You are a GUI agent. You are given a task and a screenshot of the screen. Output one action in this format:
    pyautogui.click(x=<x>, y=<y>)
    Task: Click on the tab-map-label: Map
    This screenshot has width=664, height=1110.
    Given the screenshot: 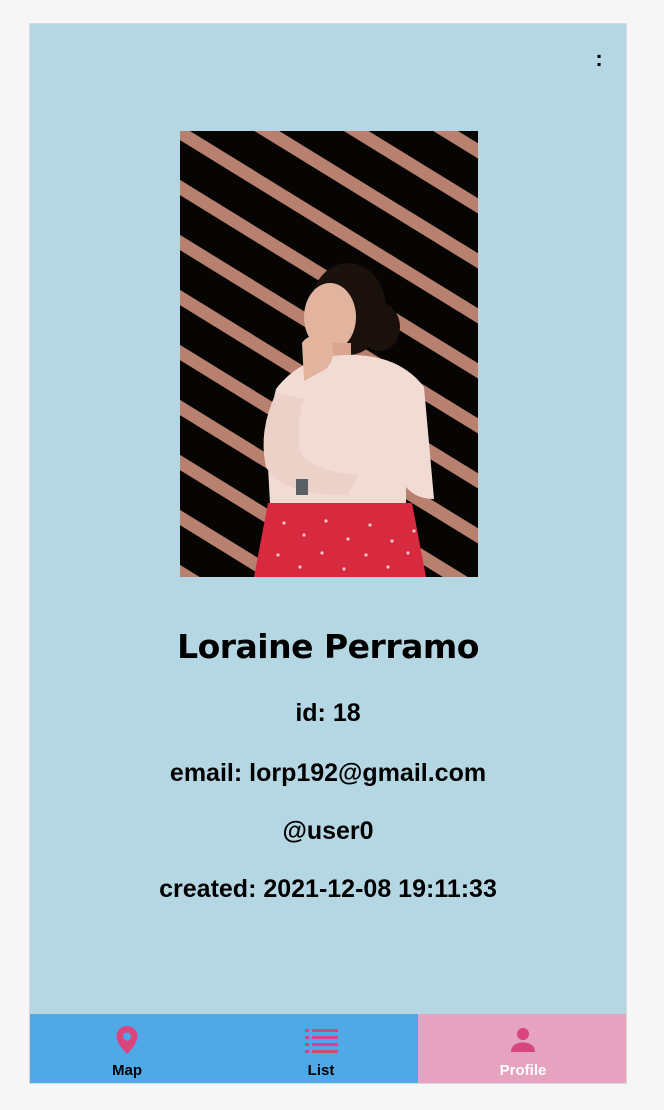 What is the action you would take?
    pyautogui.click(x=127, y=1070)
    